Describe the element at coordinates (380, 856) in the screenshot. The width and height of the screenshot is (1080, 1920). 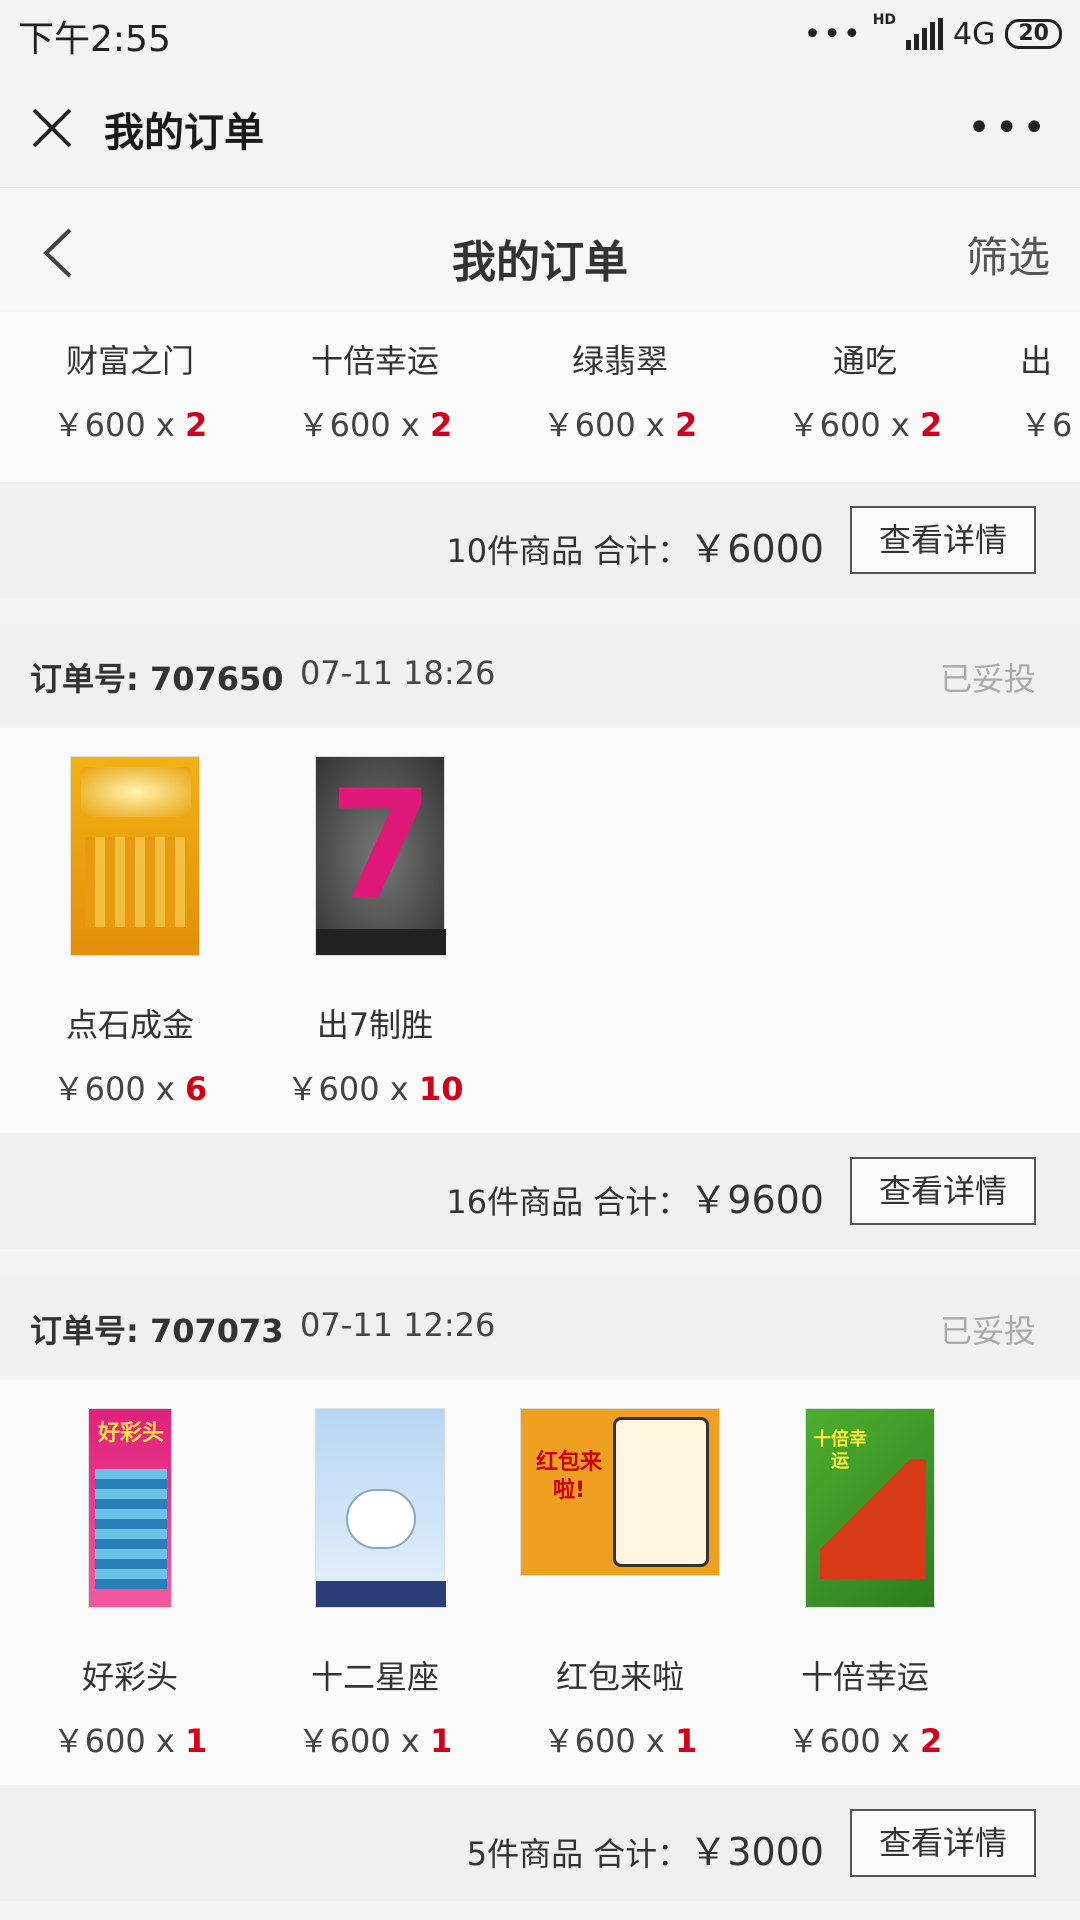
I see `ticket-seven-image: 7` at that location.